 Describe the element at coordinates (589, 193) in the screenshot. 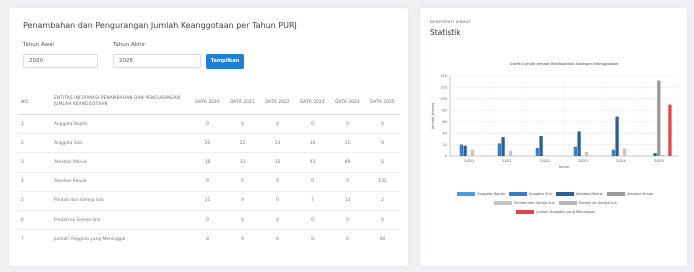

I see `legend-label: Atestasi Masuk` at that location.